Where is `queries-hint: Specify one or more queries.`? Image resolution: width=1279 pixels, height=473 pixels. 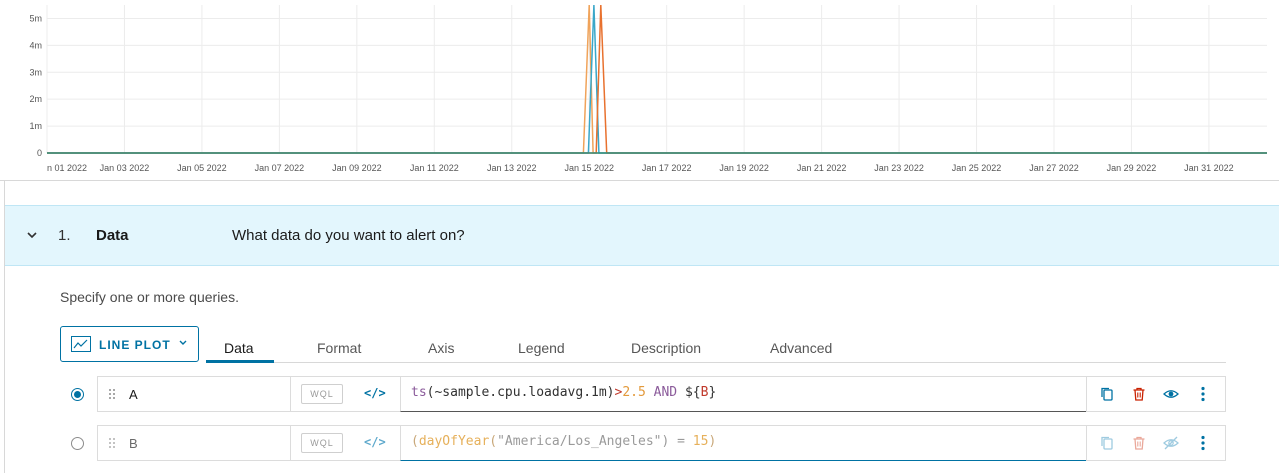 queries-hint: Specify one or more queries. is located at coordinates (149, 297).